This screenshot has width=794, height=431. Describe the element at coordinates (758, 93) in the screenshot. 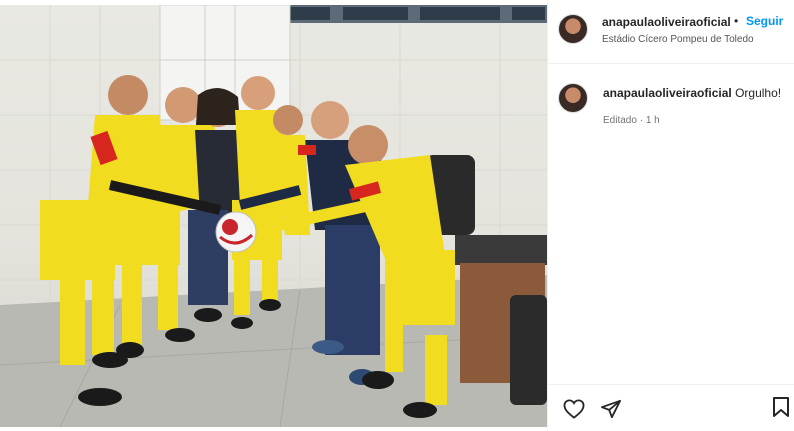

I see `caption-text: Orgulho!` at that location.